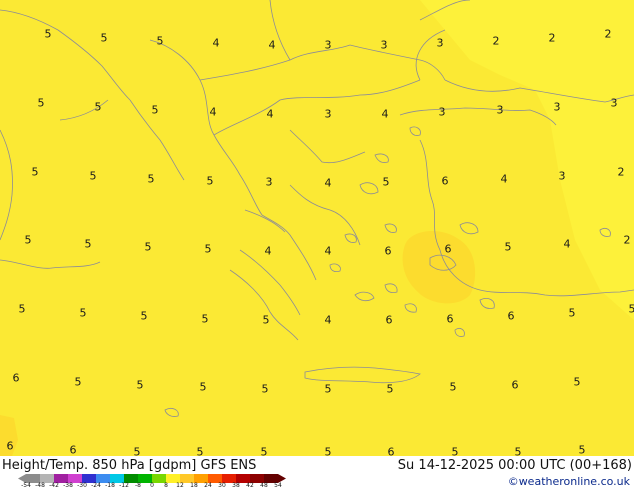 The image size is (634, 491). Describe the element at coordinates (96, 486) in the screenshot. I see `colorbar-tick-label: -24` at that location.